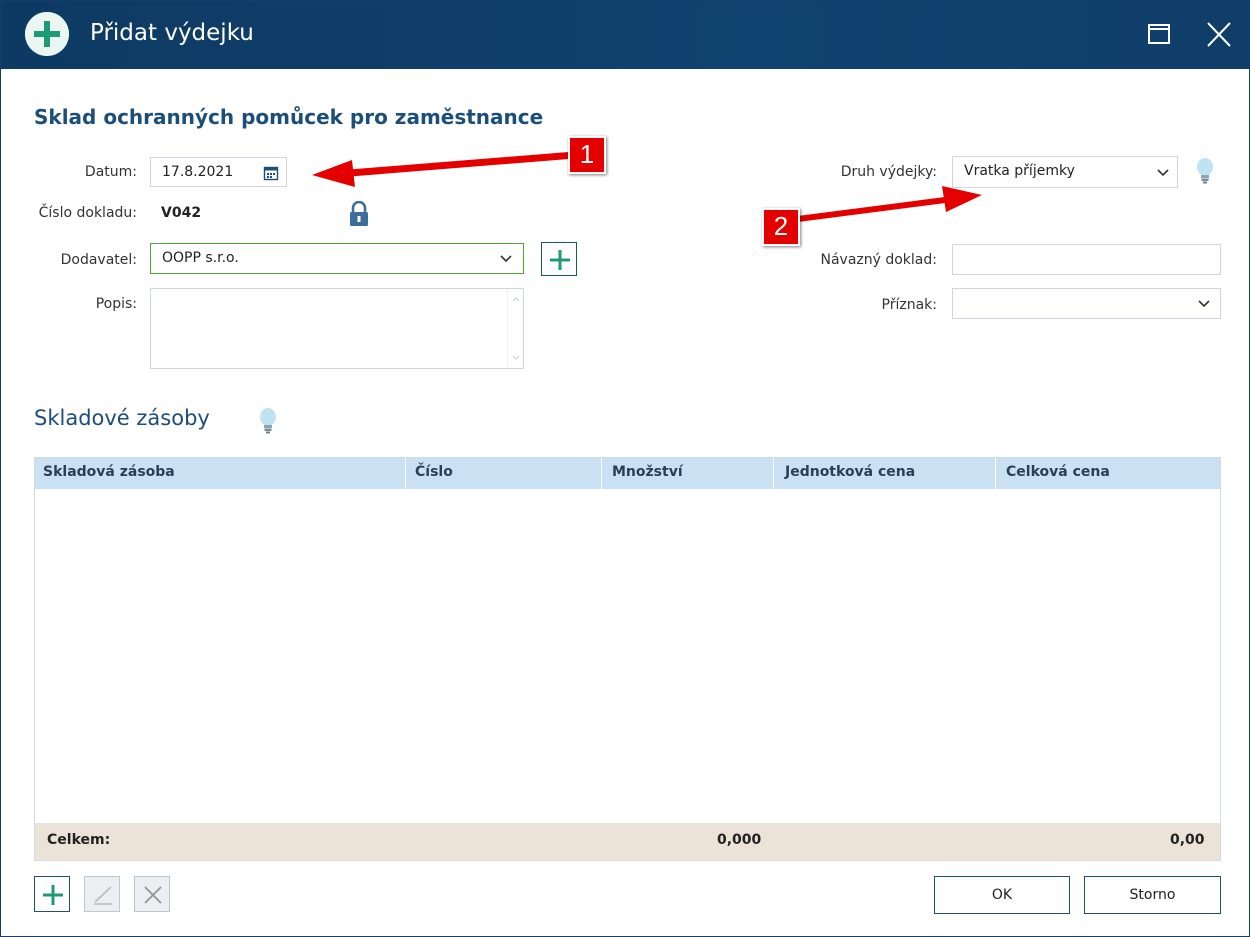 The image size is (1250, 937). Describe the element at coordinates (1086, 303) in the screenshot. I see `priznak-select` at that location.